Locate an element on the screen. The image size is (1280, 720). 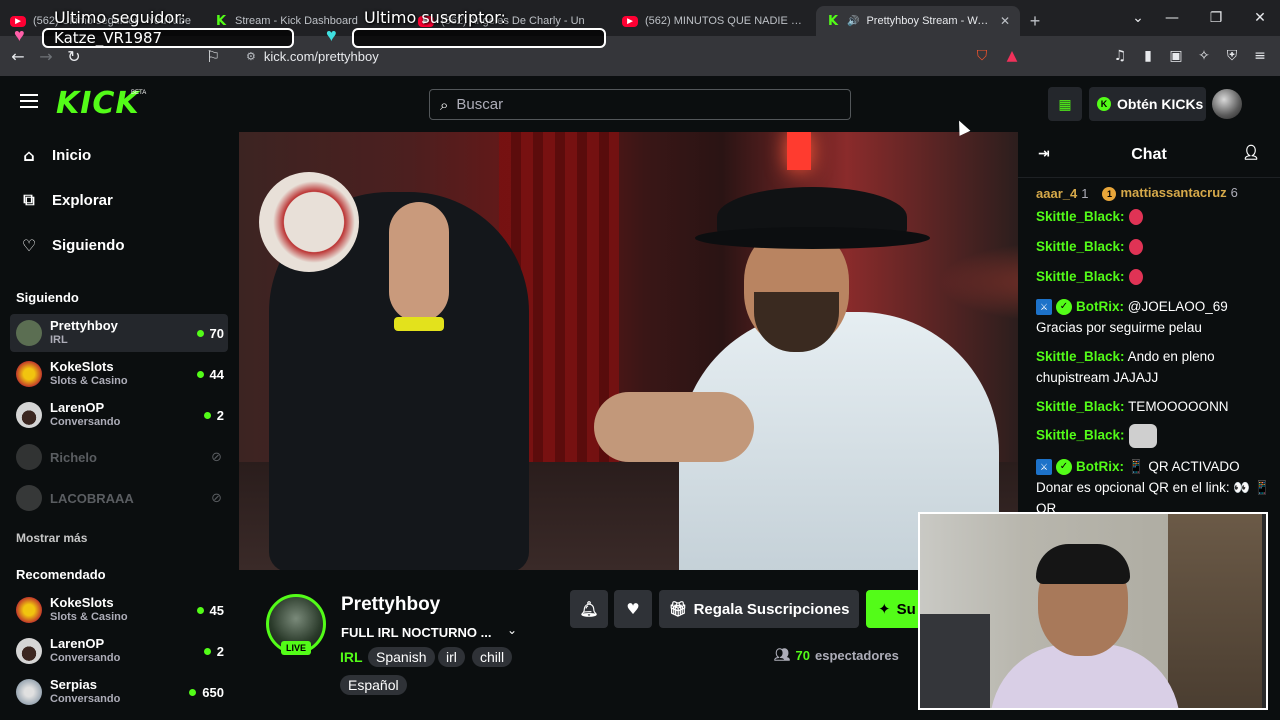
viewer-count: 45 is located at coordinates (216, 610).